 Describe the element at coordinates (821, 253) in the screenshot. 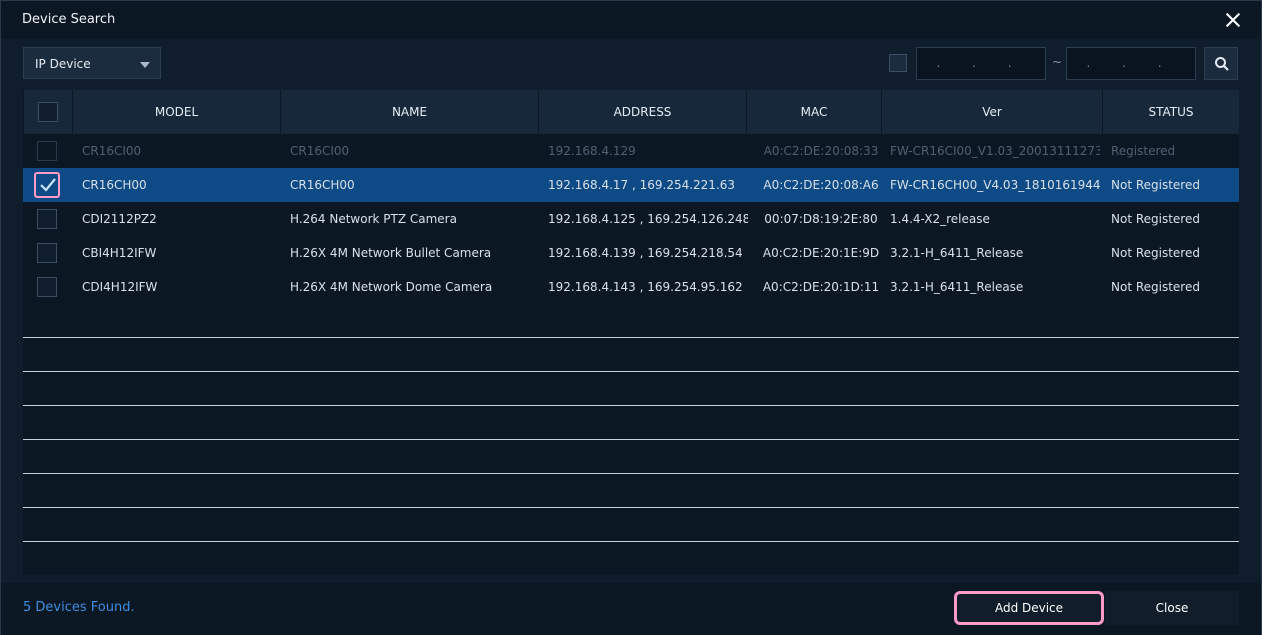

I see `cell-mac: A0:C2:DE:20:1E:9D` at that location.